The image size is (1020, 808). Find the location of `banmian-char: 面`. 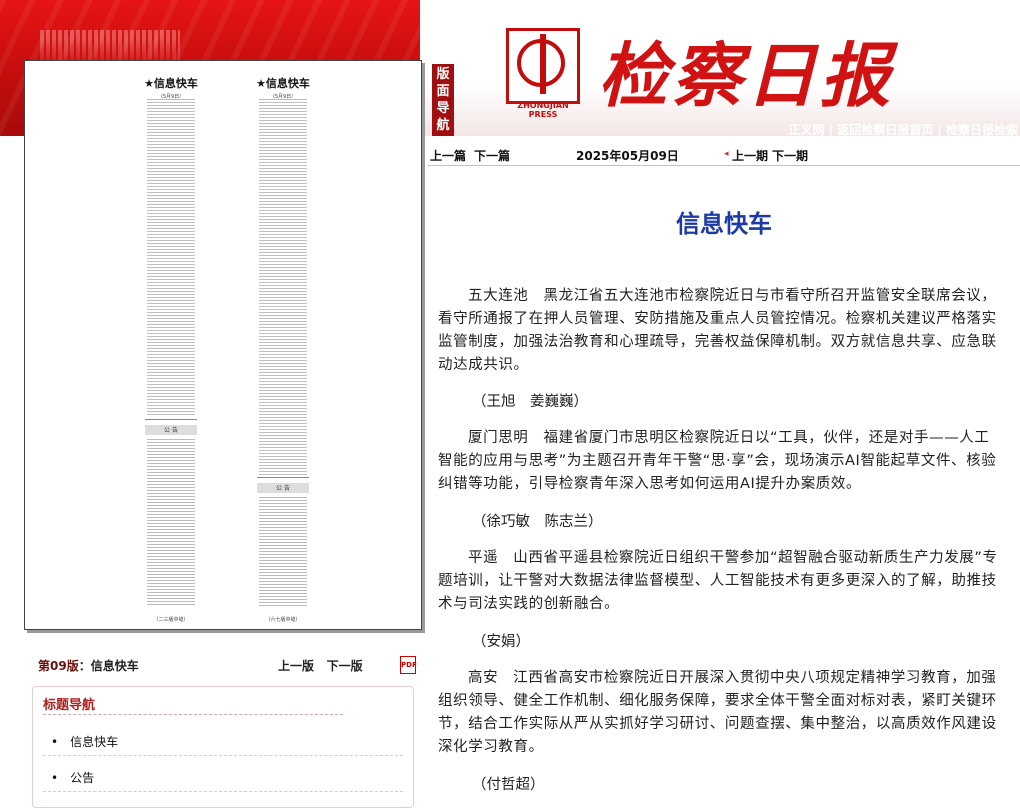

banmian-char: 面 is located at coordinates (443, 91).